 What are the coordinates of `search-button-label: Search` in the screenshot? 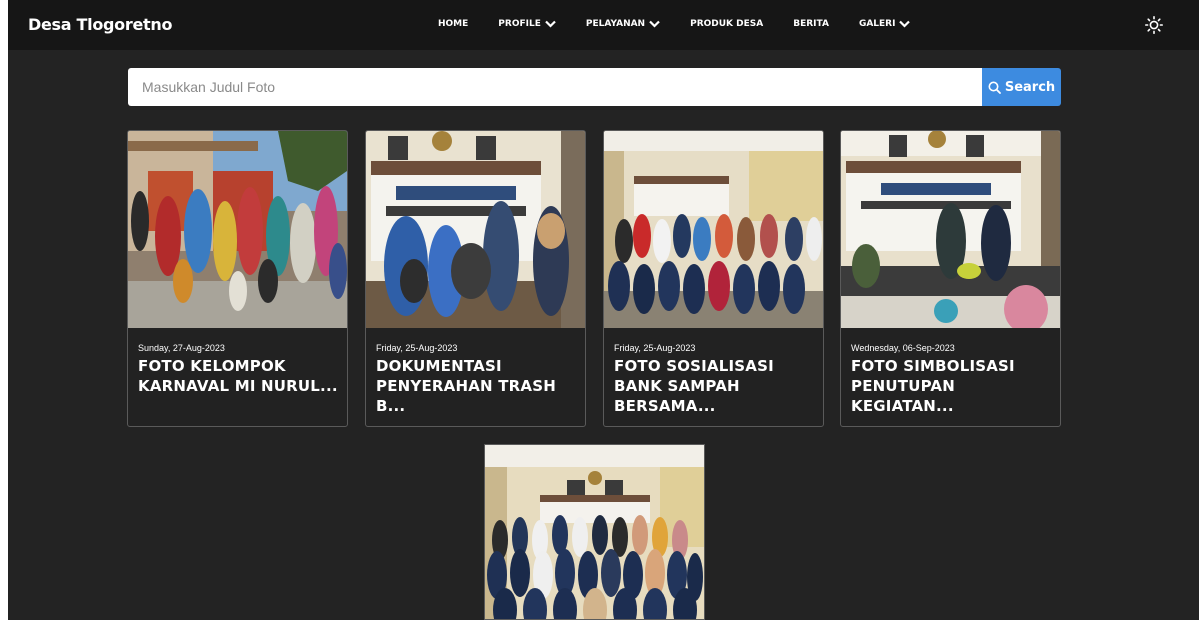 It's located at (1030, 87).